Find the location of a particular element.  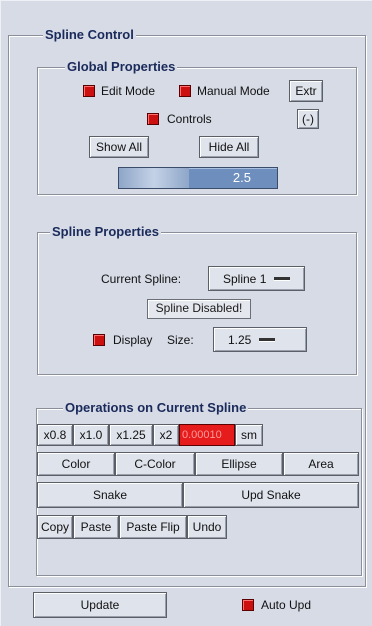

extr-button: Extr is located at coordinates (306, 91).